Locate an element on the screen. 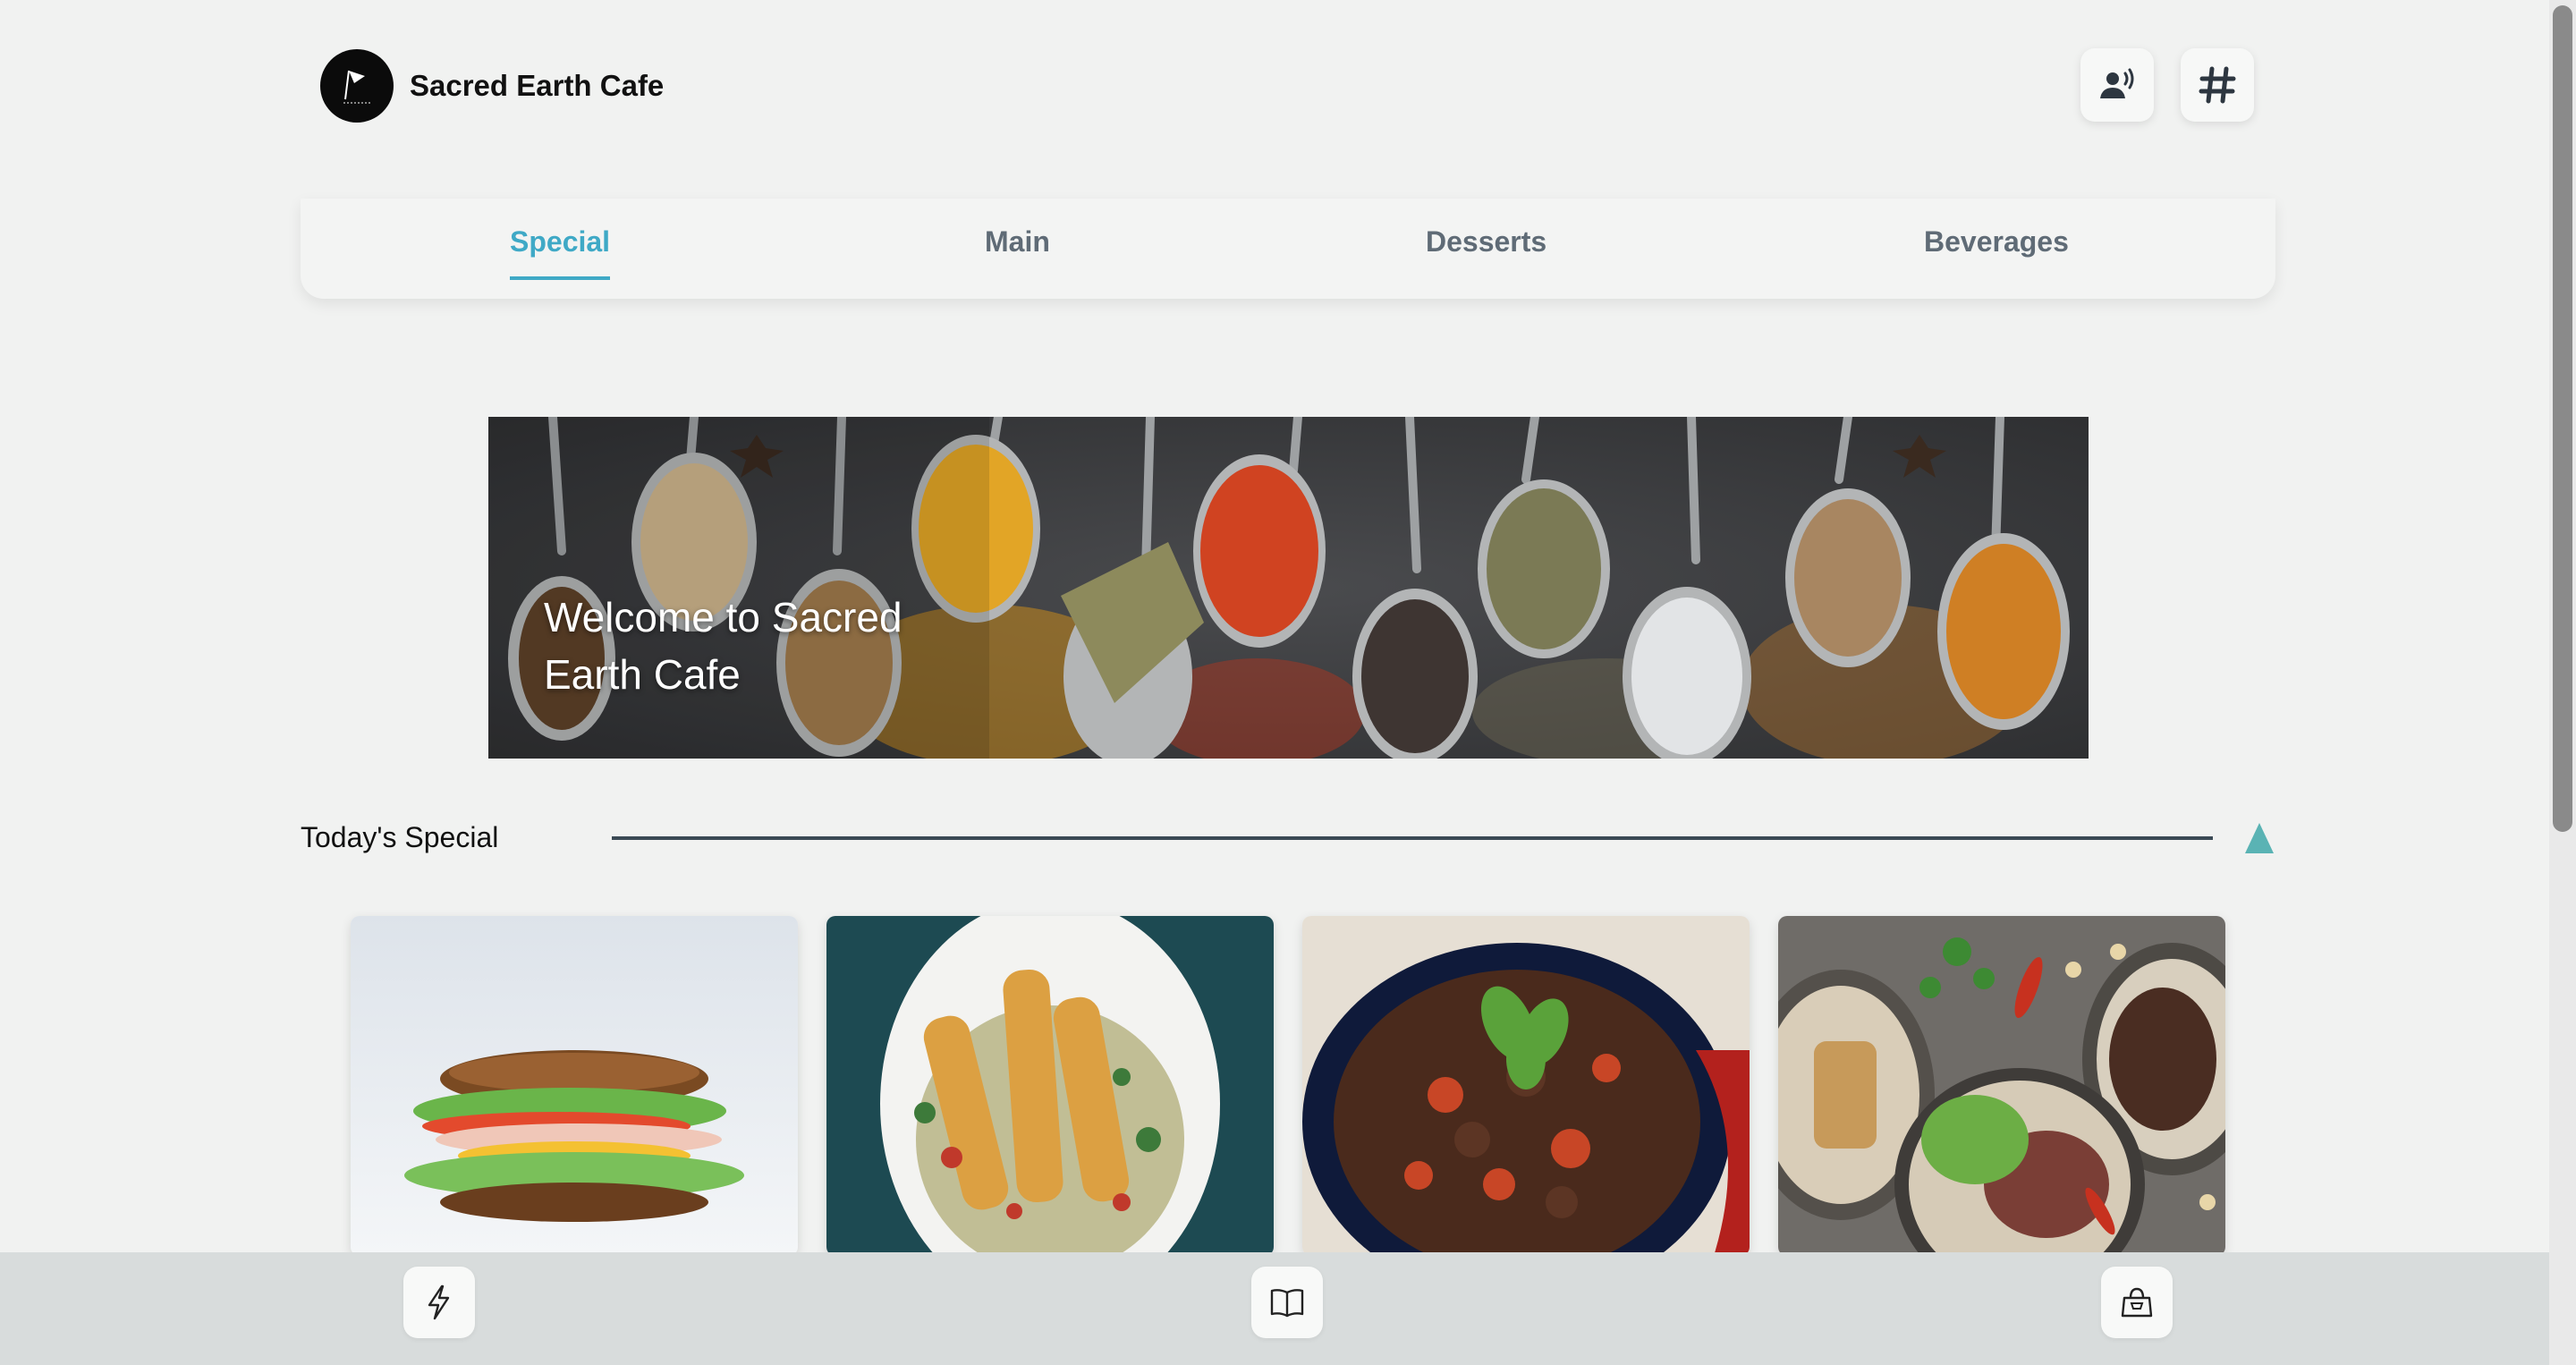 The height and width of the screenshot is (1365, 2576). call-waiter-button is located at coordinates (2117, 85).